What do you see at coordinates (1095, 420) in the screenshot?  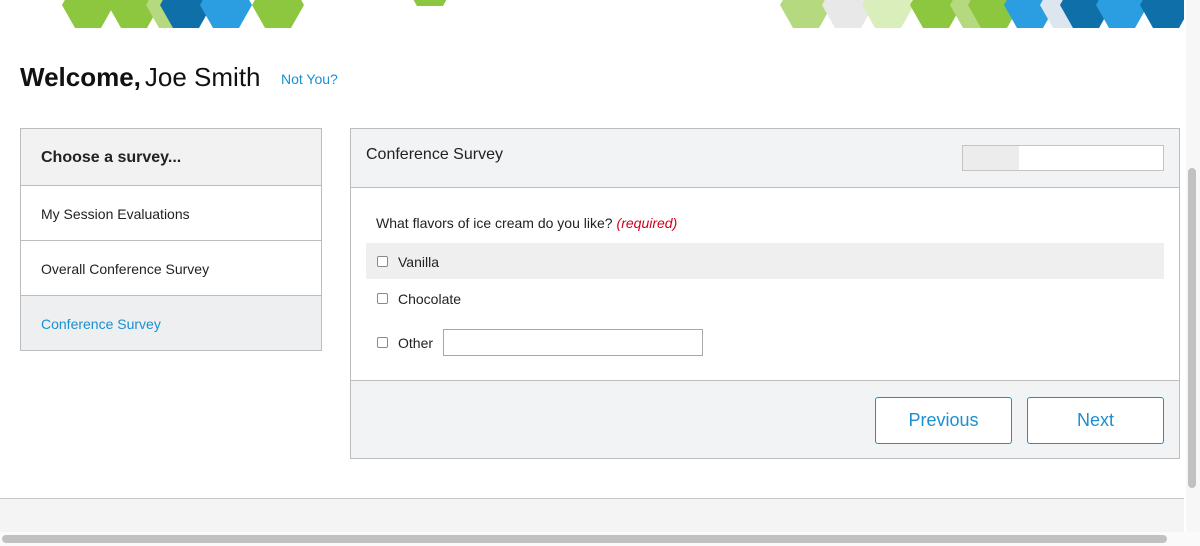 I see `next-button: Next` at bounding box center [1095, 420].